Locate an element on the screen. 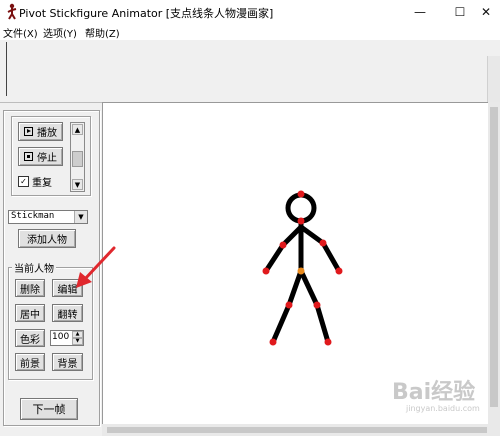 The height and width of the screenshot is (436, 500). add-figure-button: 添加人物 is located at coordinates (47, 238).